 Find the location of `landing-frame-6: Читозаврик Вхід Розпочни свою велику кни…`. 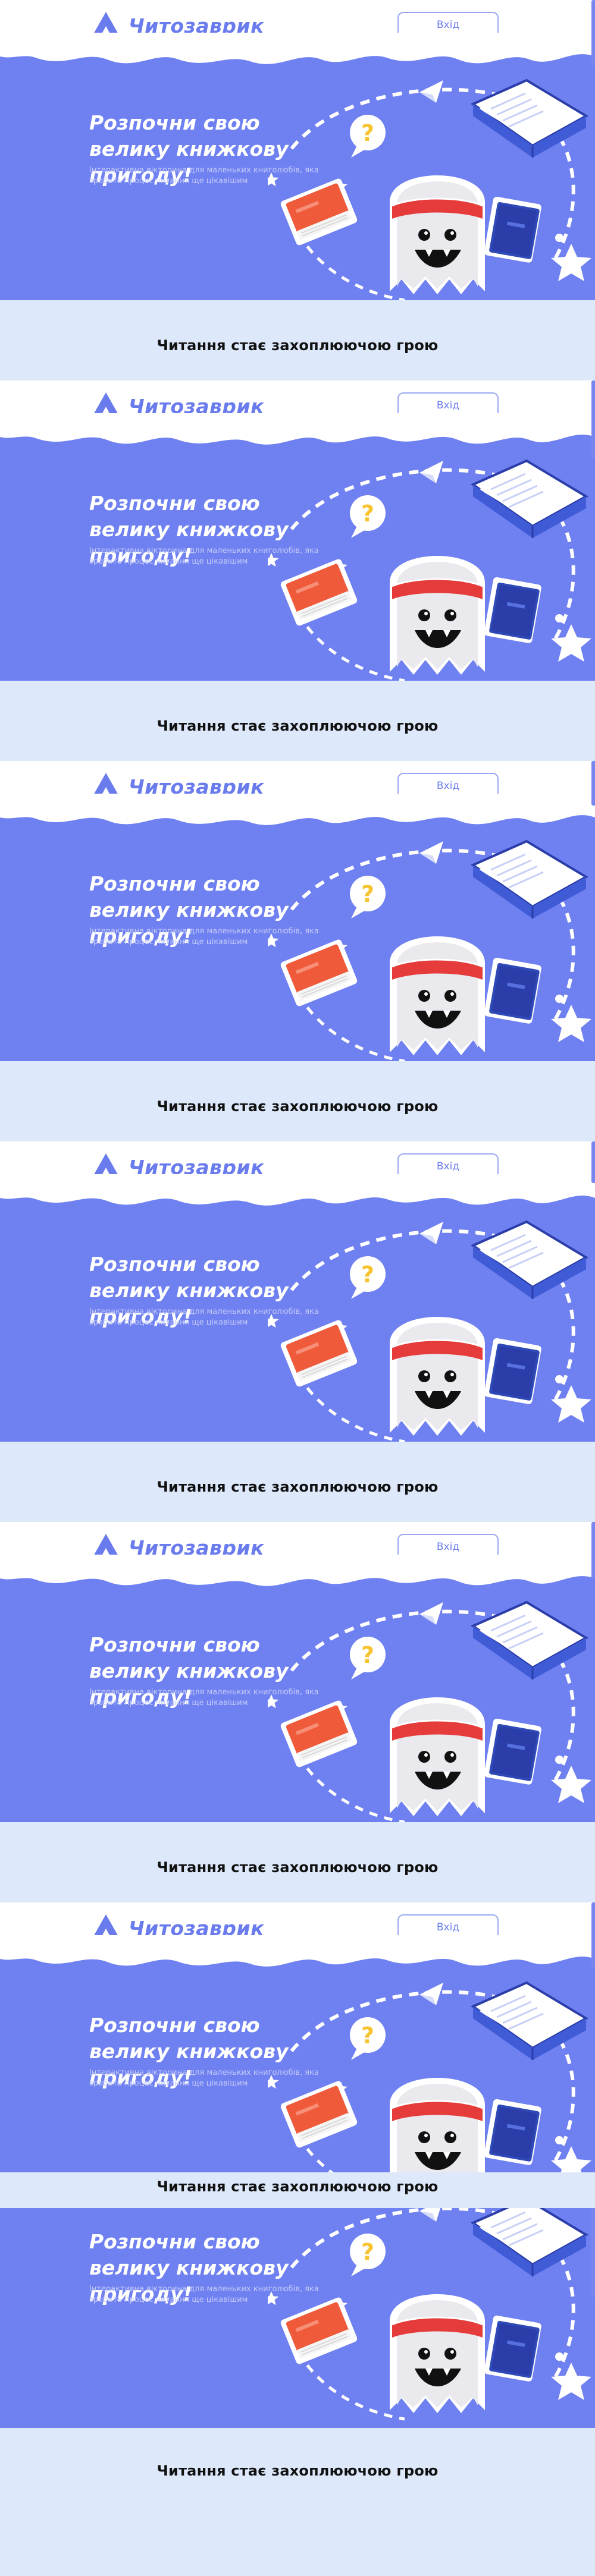

landing-frame-6: Читозаврик Вхід Розпочни свою велику кни… is located at coordinates (297, 2055).